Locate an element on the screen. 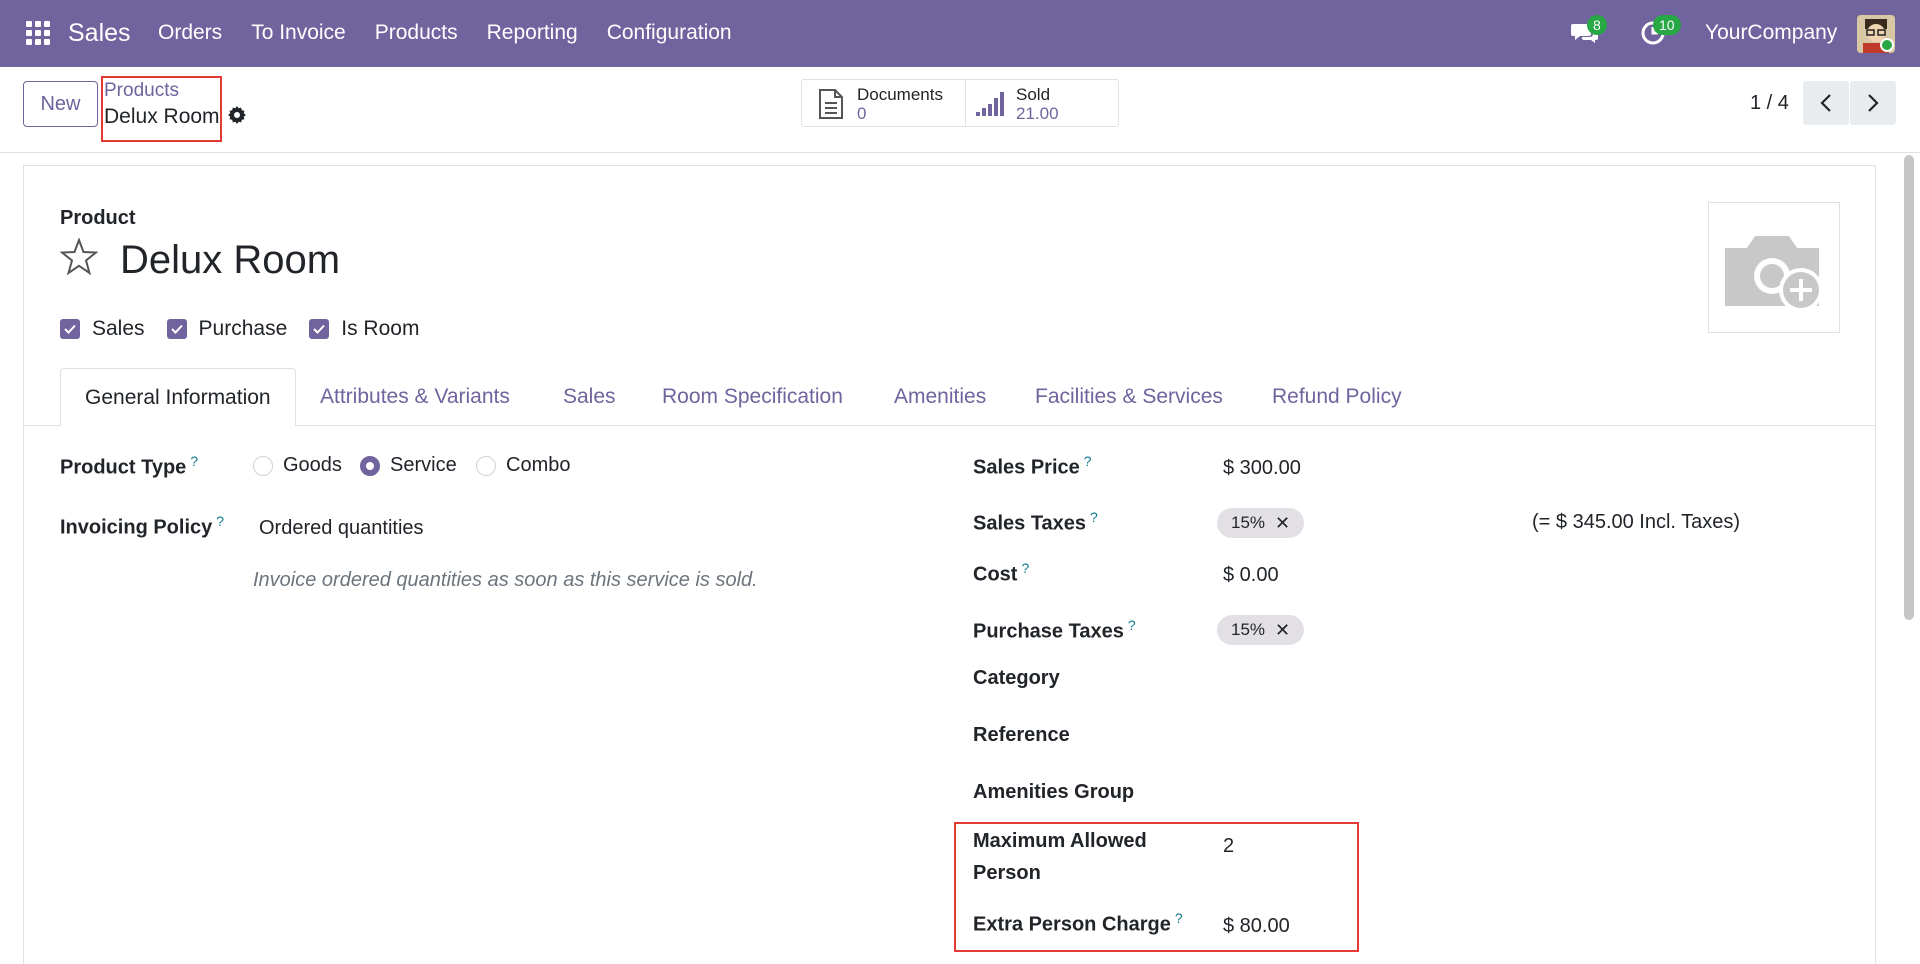  page-scrollbar is located at coordinates (1909, 387).